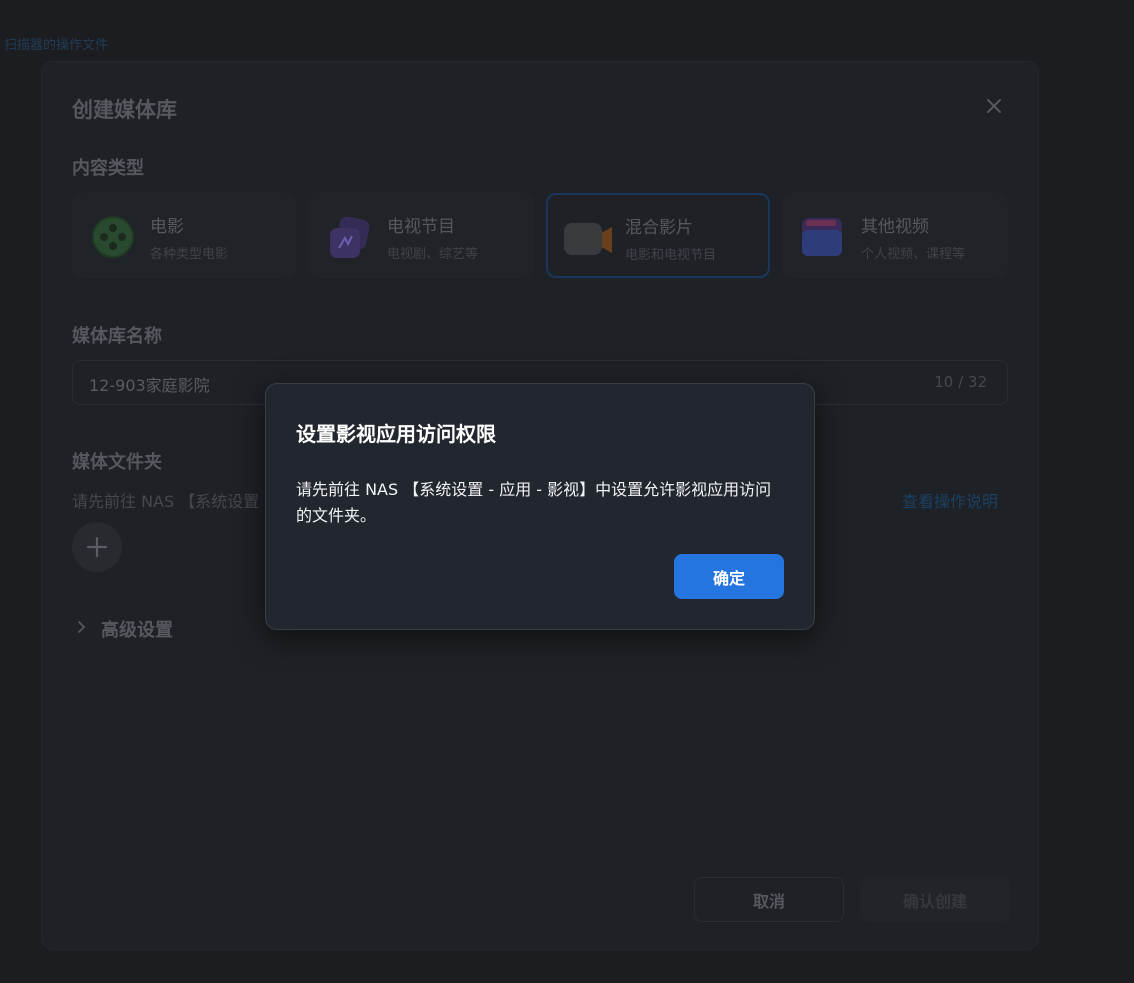  What do you see at coordinates (895, 227) in the screenshot?
I see `type-name: 其他视频` at bounding box center [895, 227].